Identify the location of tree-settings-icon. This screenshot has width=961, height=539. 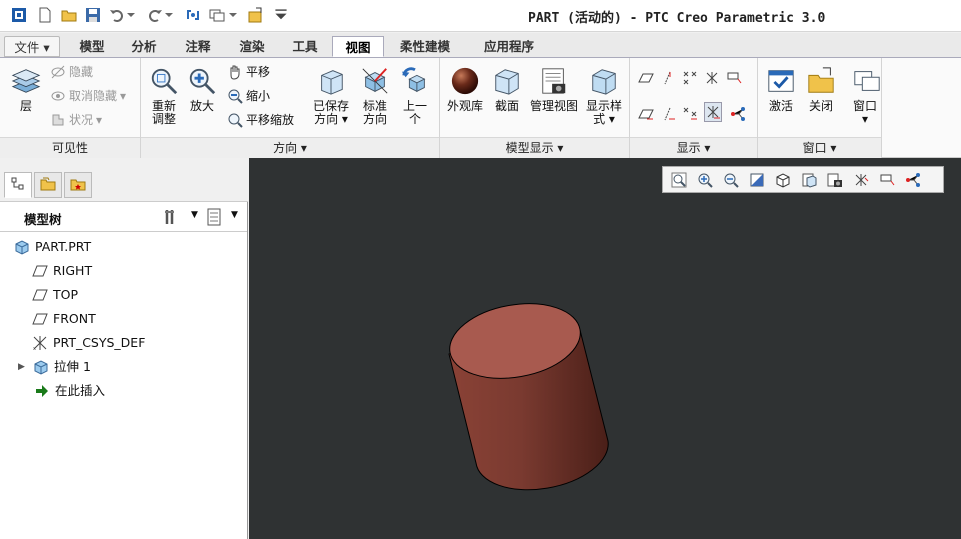
(174, 218).